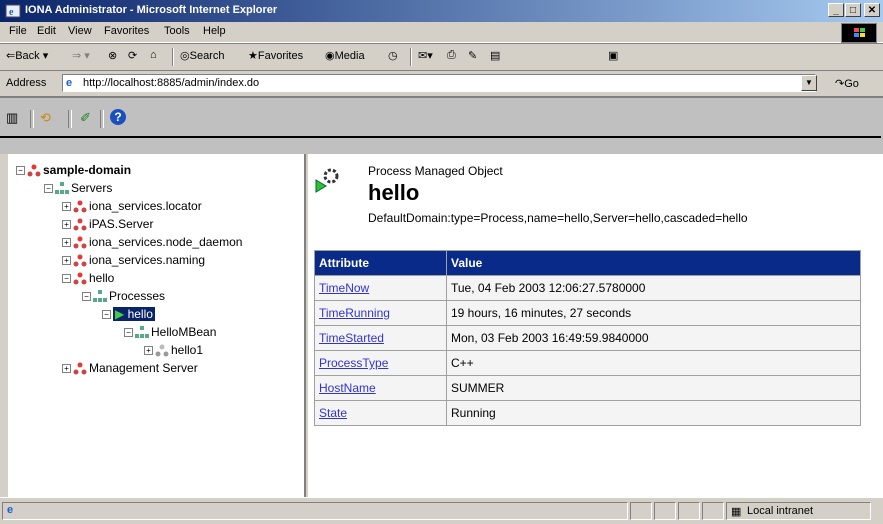 The image size is (883, 524). Describe the element at coordinates (118, 117) in the screenshot. I see `help-icon: ?` at that location.